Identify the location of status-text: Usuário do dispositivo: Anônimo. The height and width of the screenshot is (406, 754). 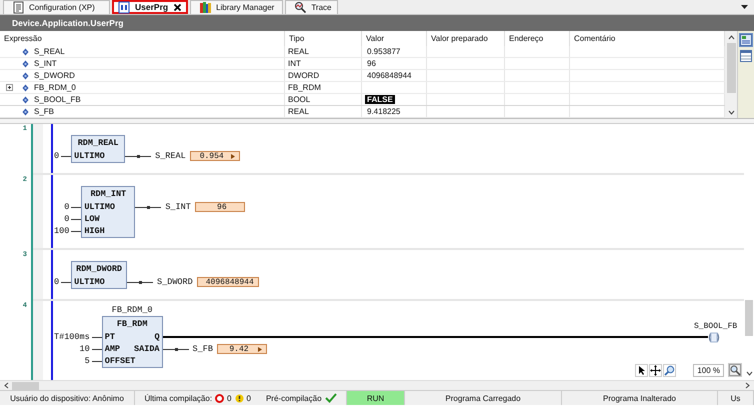
(67, 398).